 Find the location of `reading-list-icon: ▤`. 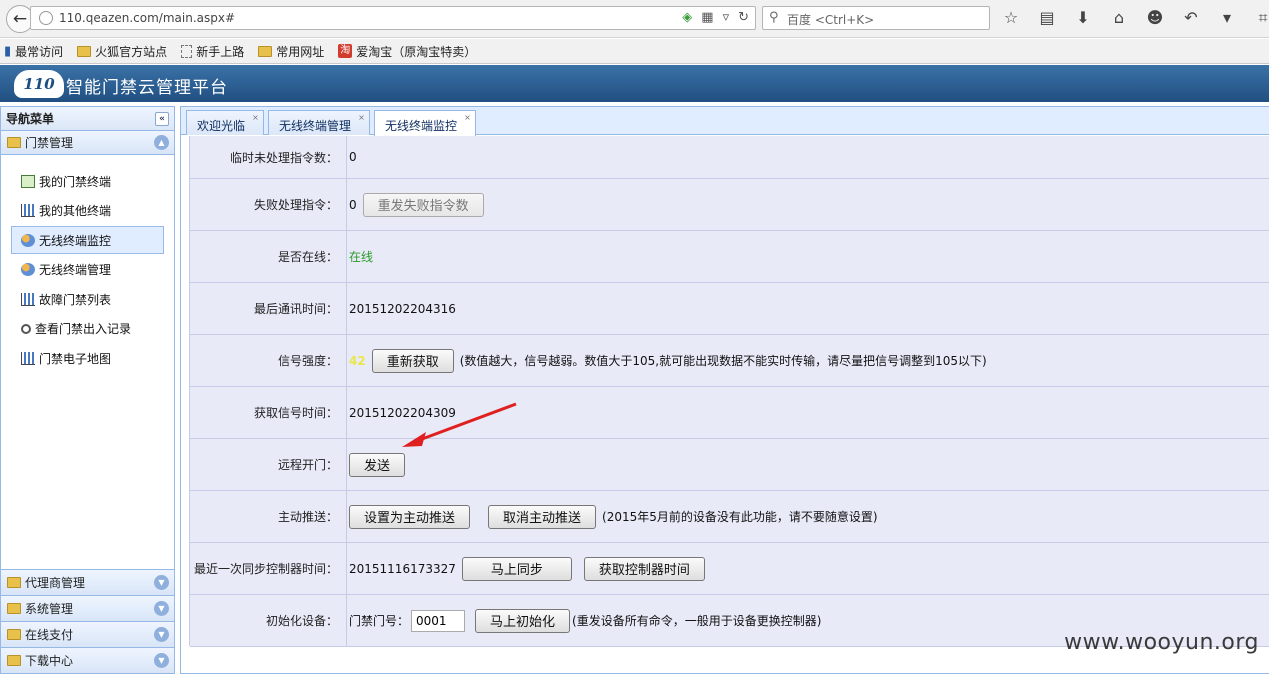

reading-list-icon: ▤ is located at coordinates (1047, 18).